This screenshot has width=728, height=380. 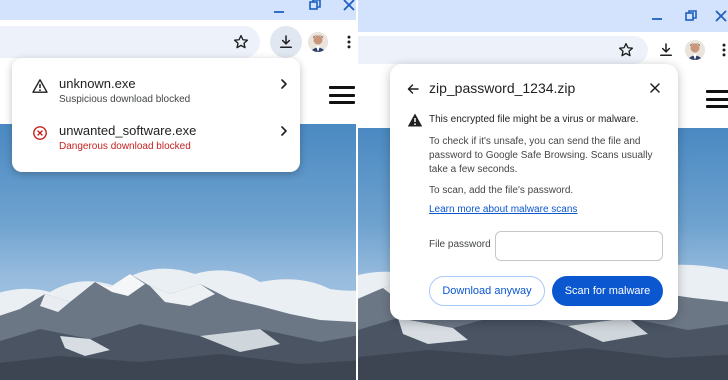 I want to click on download-anyway-button: Download anyway, so click(x=487, y=291).